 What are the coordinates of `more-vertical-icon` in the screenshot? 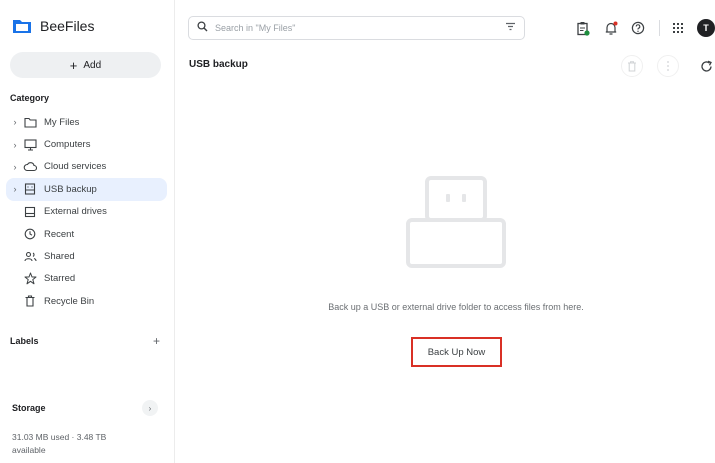 It's located at (668, 66).